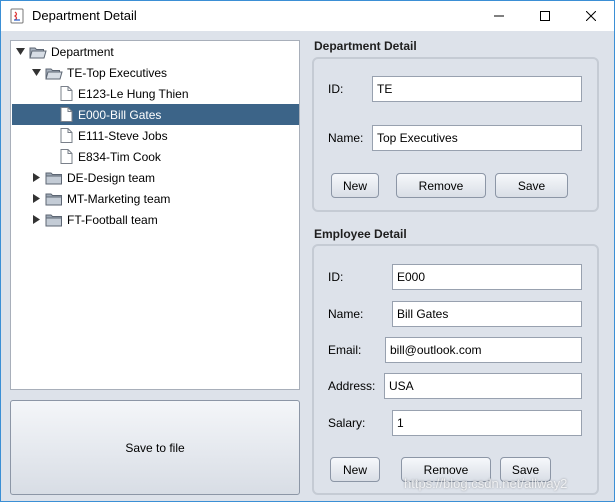 This screenshot has width=615, height=502. Describe the element at coordinates (84, 15) in the screenshot. I see `window-title: Department Detail` at that location.